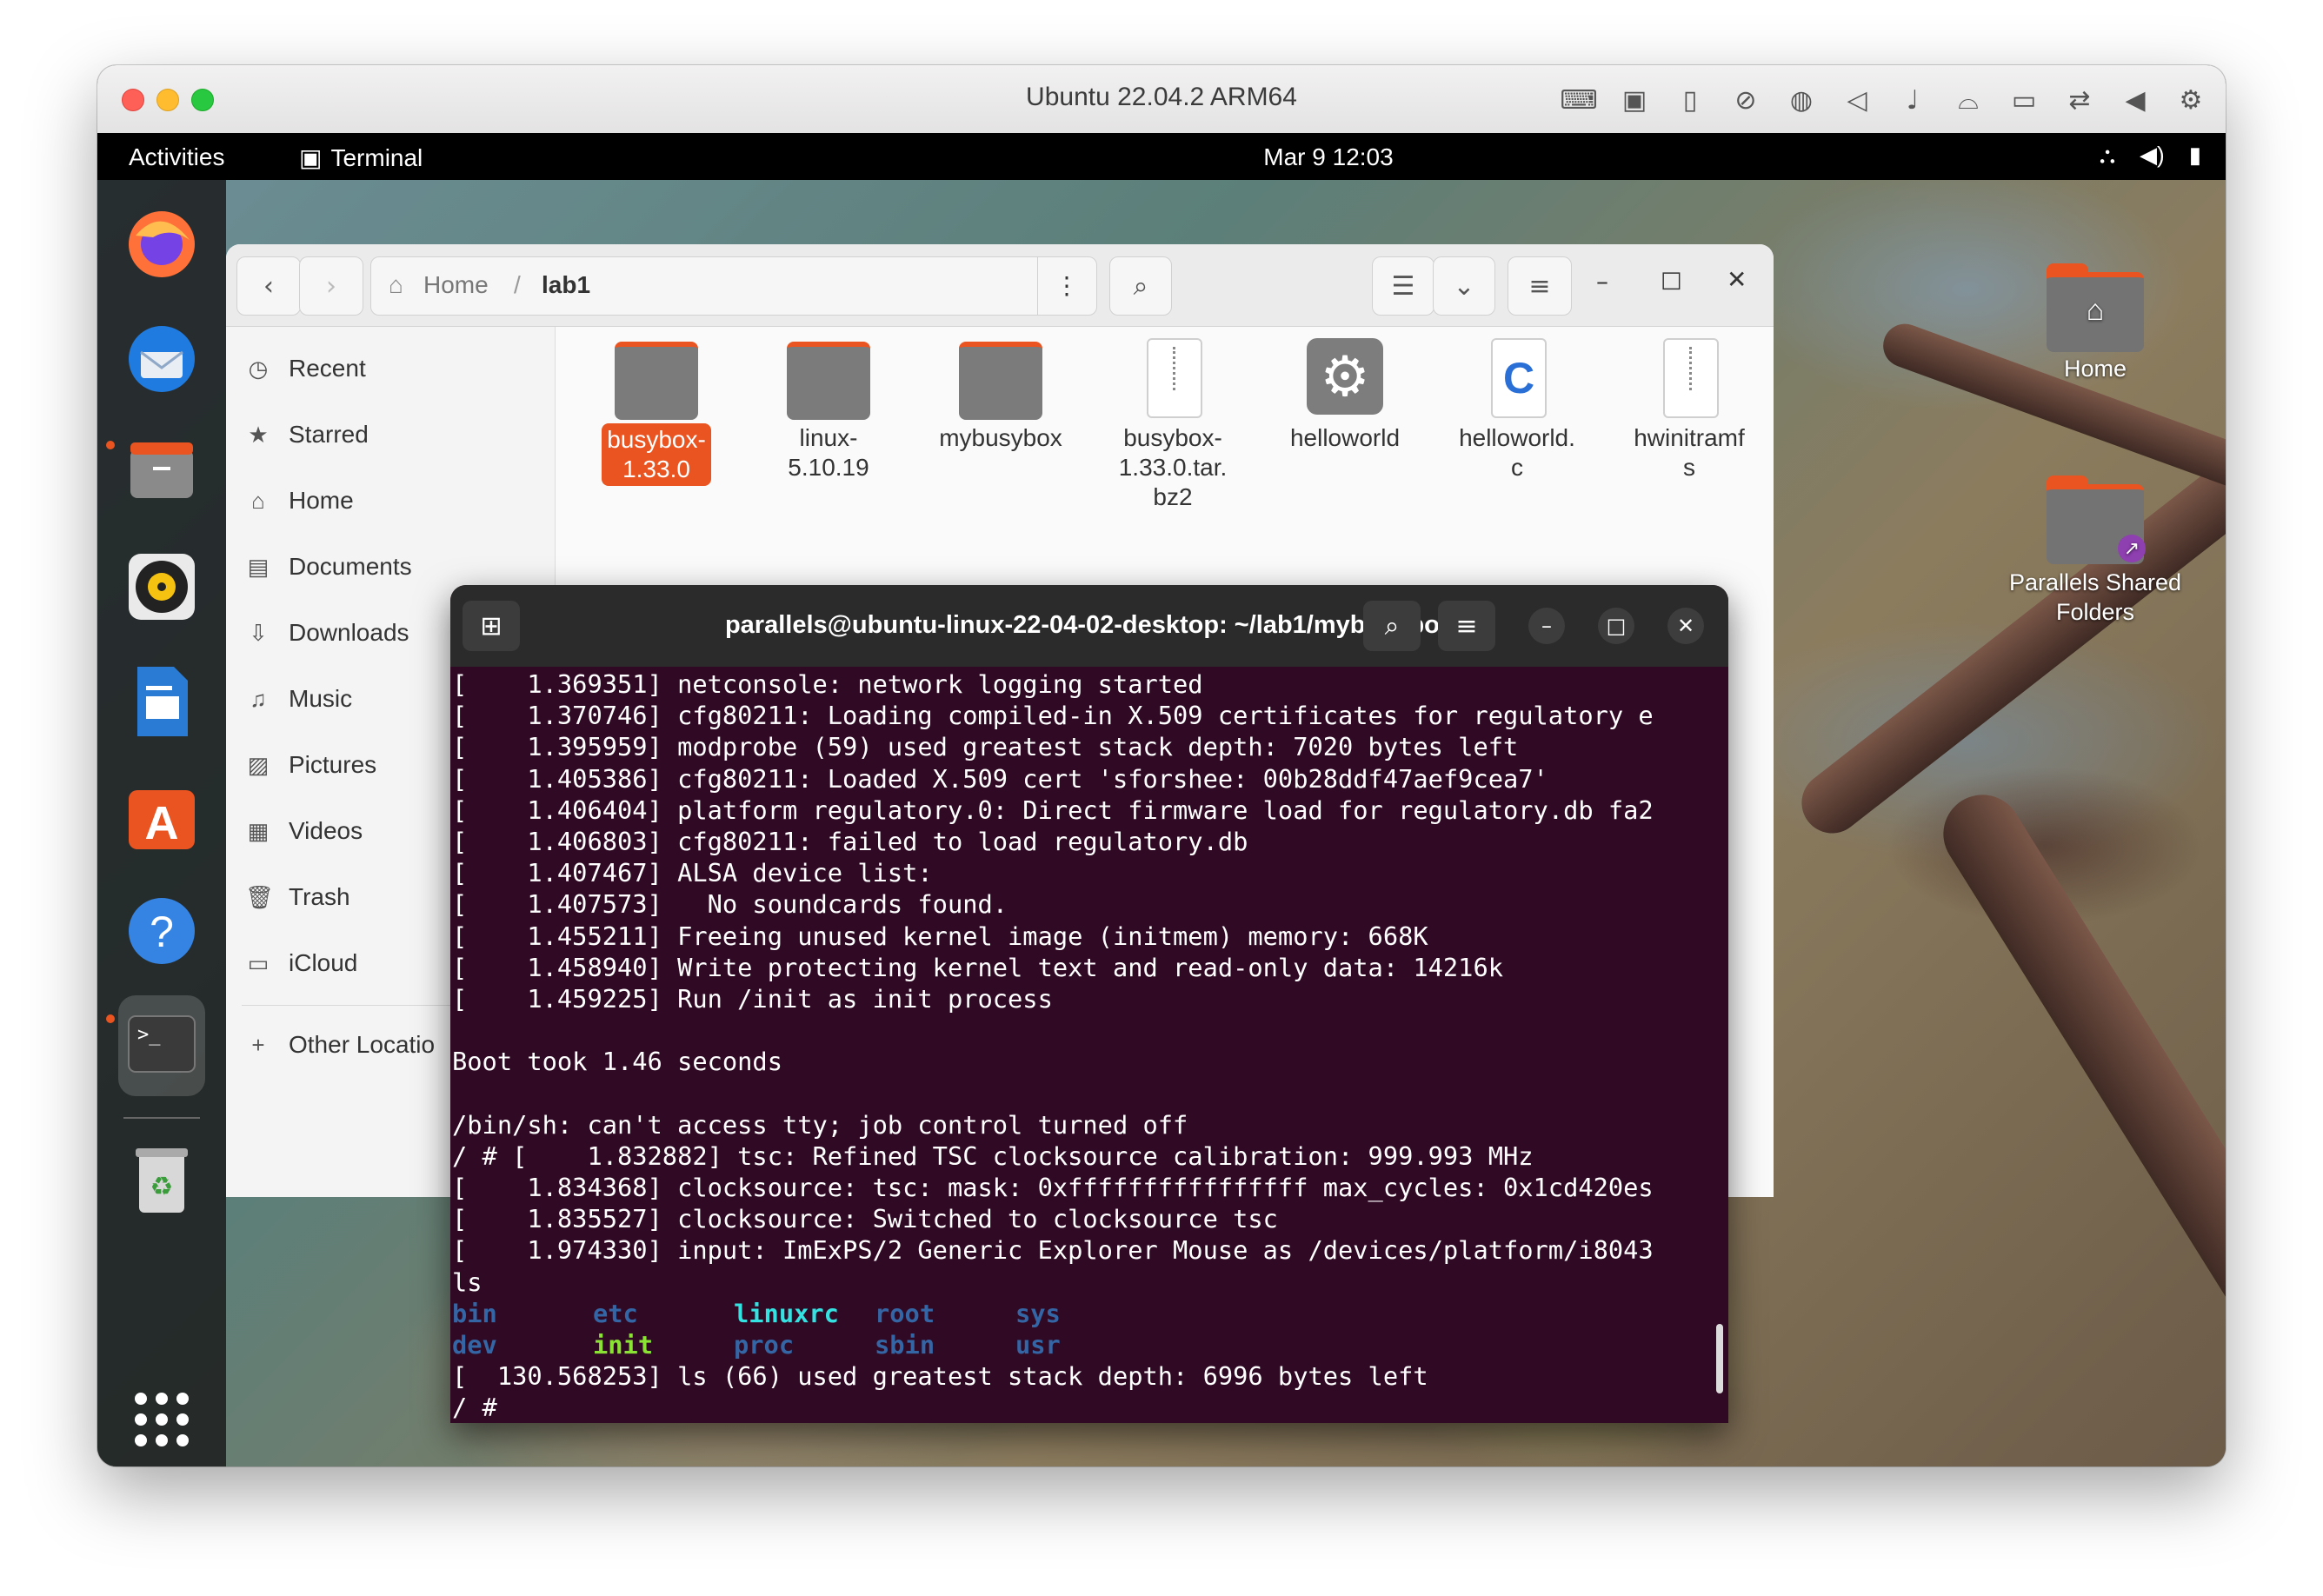  I want to click on file-item-busybox-folder: busybox- 1.33.0, so click(656, 412).